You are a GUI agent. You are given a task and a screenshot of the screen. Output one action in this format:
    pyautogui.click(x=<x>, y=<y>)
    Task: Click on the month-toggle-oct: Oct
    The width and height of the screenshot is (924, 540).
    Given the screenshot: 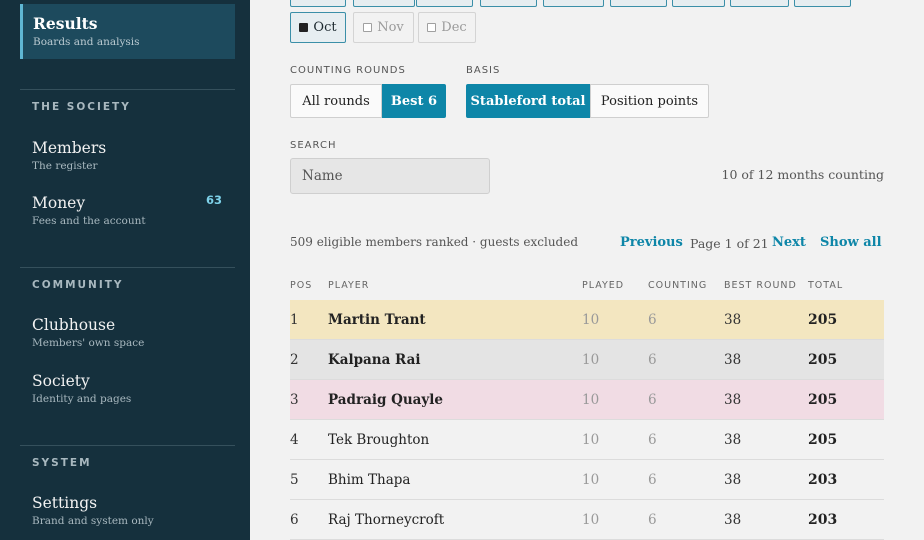 What is the action you would take?
    pyautogui.click(x=318, y=27)
    